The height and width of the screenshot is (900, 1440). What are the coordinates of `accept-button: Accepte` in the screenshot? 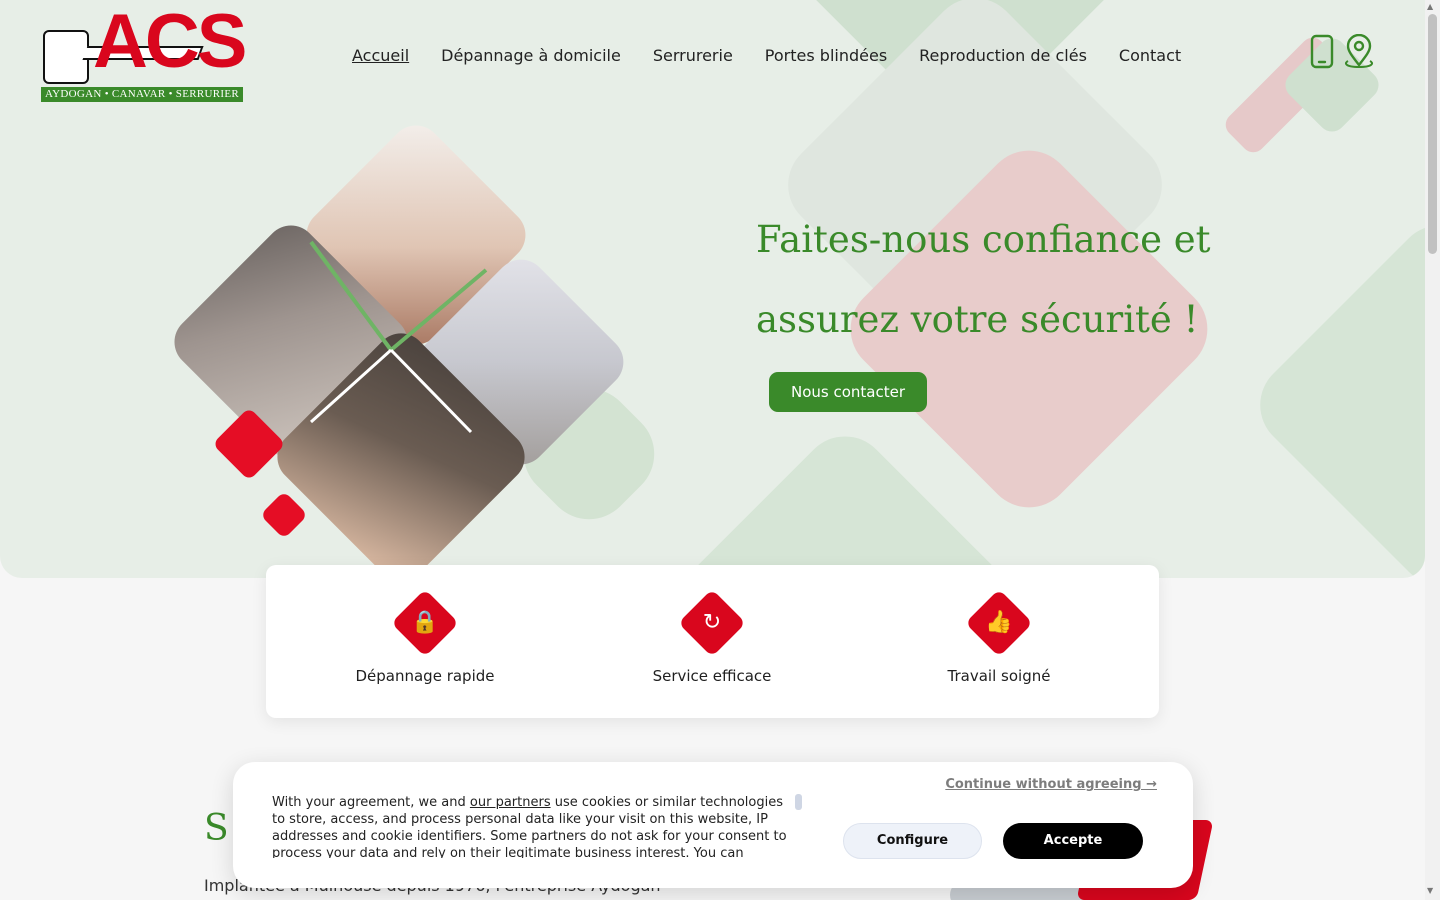 It's located at (1073, 841).